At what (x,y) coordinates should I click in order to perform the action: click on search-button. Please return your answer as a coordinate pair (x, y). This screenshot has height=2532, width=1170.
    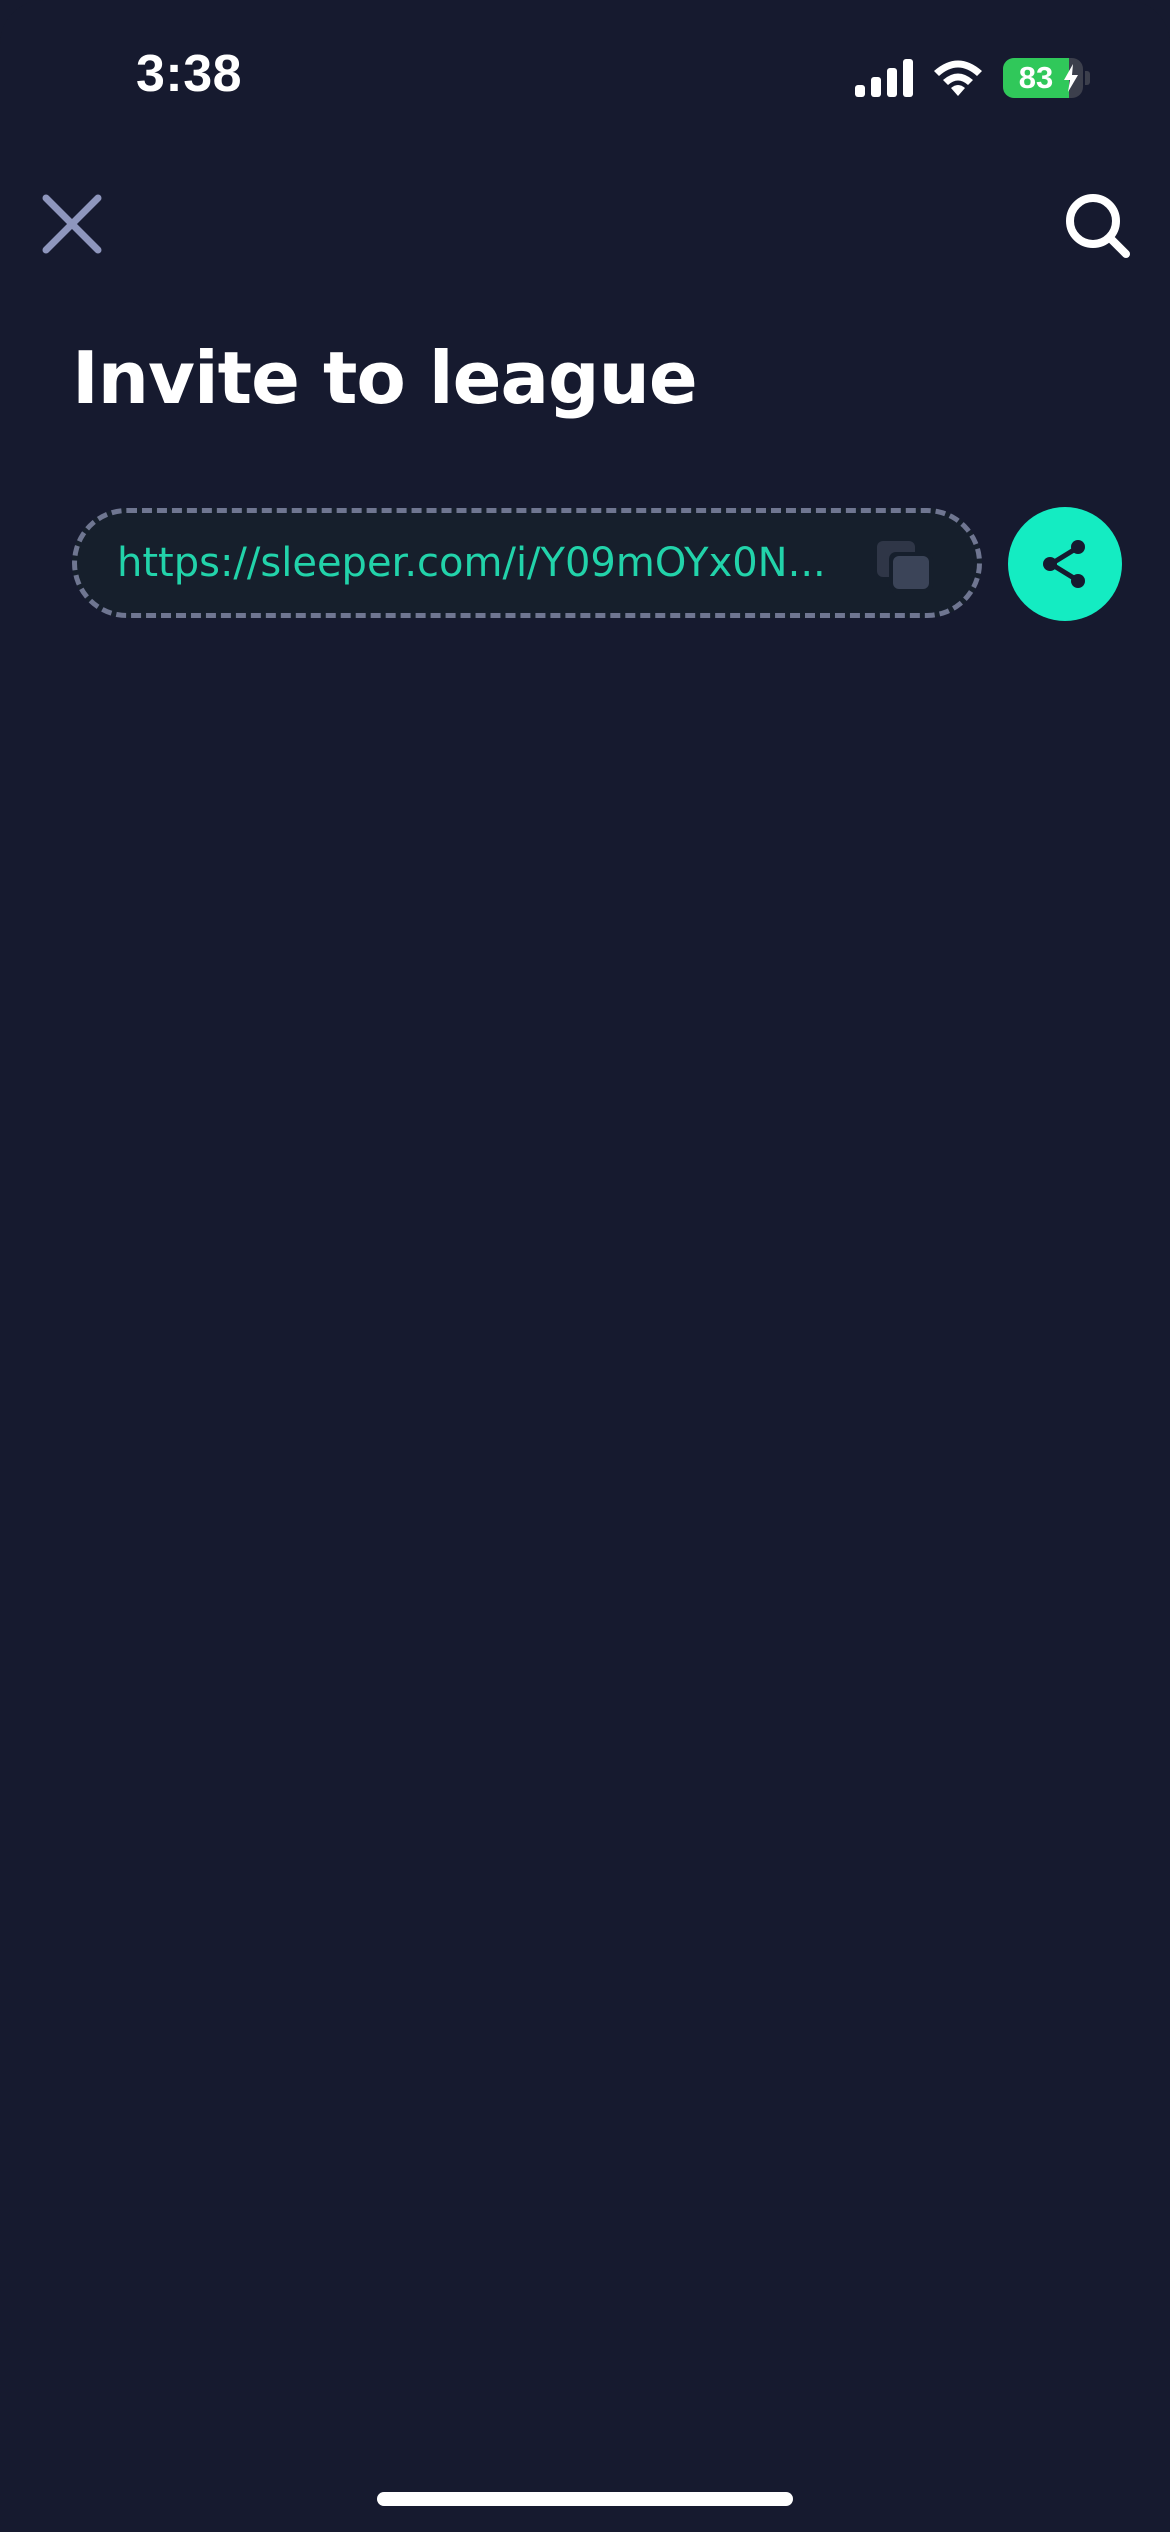
    Looking at the image, I should click on (1098, 226).